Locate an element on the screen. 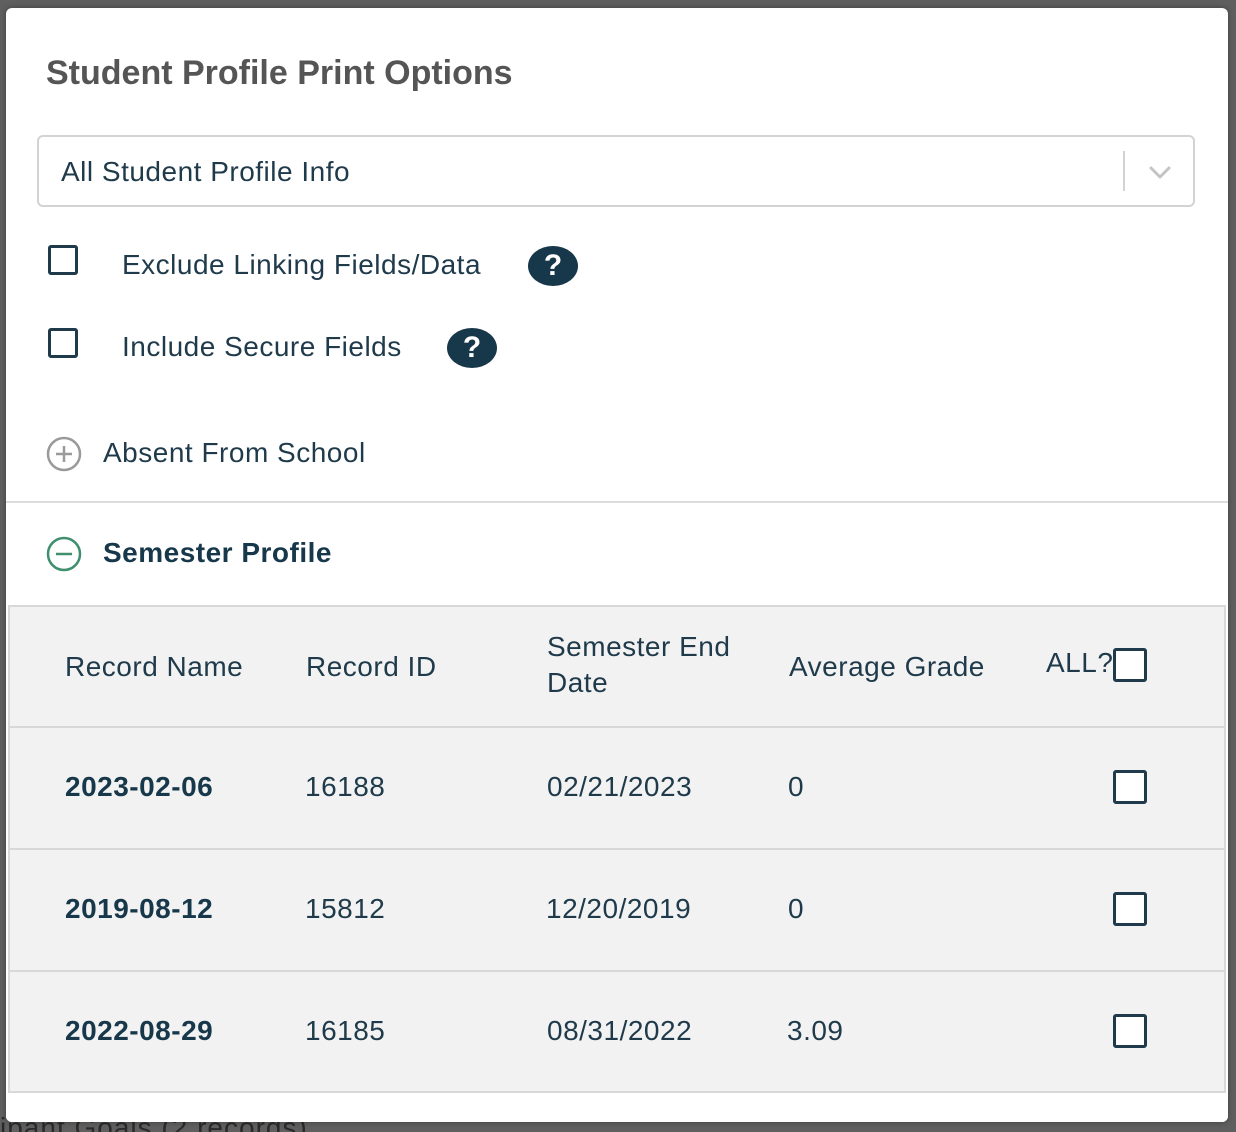 This screenshot has height=1132, width=1236. cell-record-id: 16185 is located at coordinates (345, 1030).